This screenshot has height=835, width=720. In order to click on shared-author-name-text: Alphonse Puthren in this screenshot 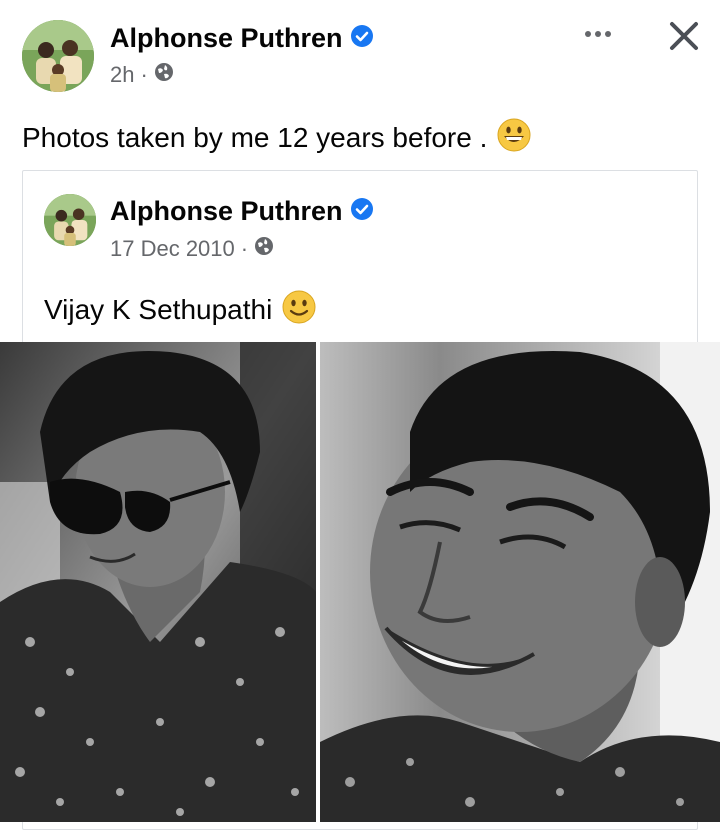, I will do `click(226, 211)`.